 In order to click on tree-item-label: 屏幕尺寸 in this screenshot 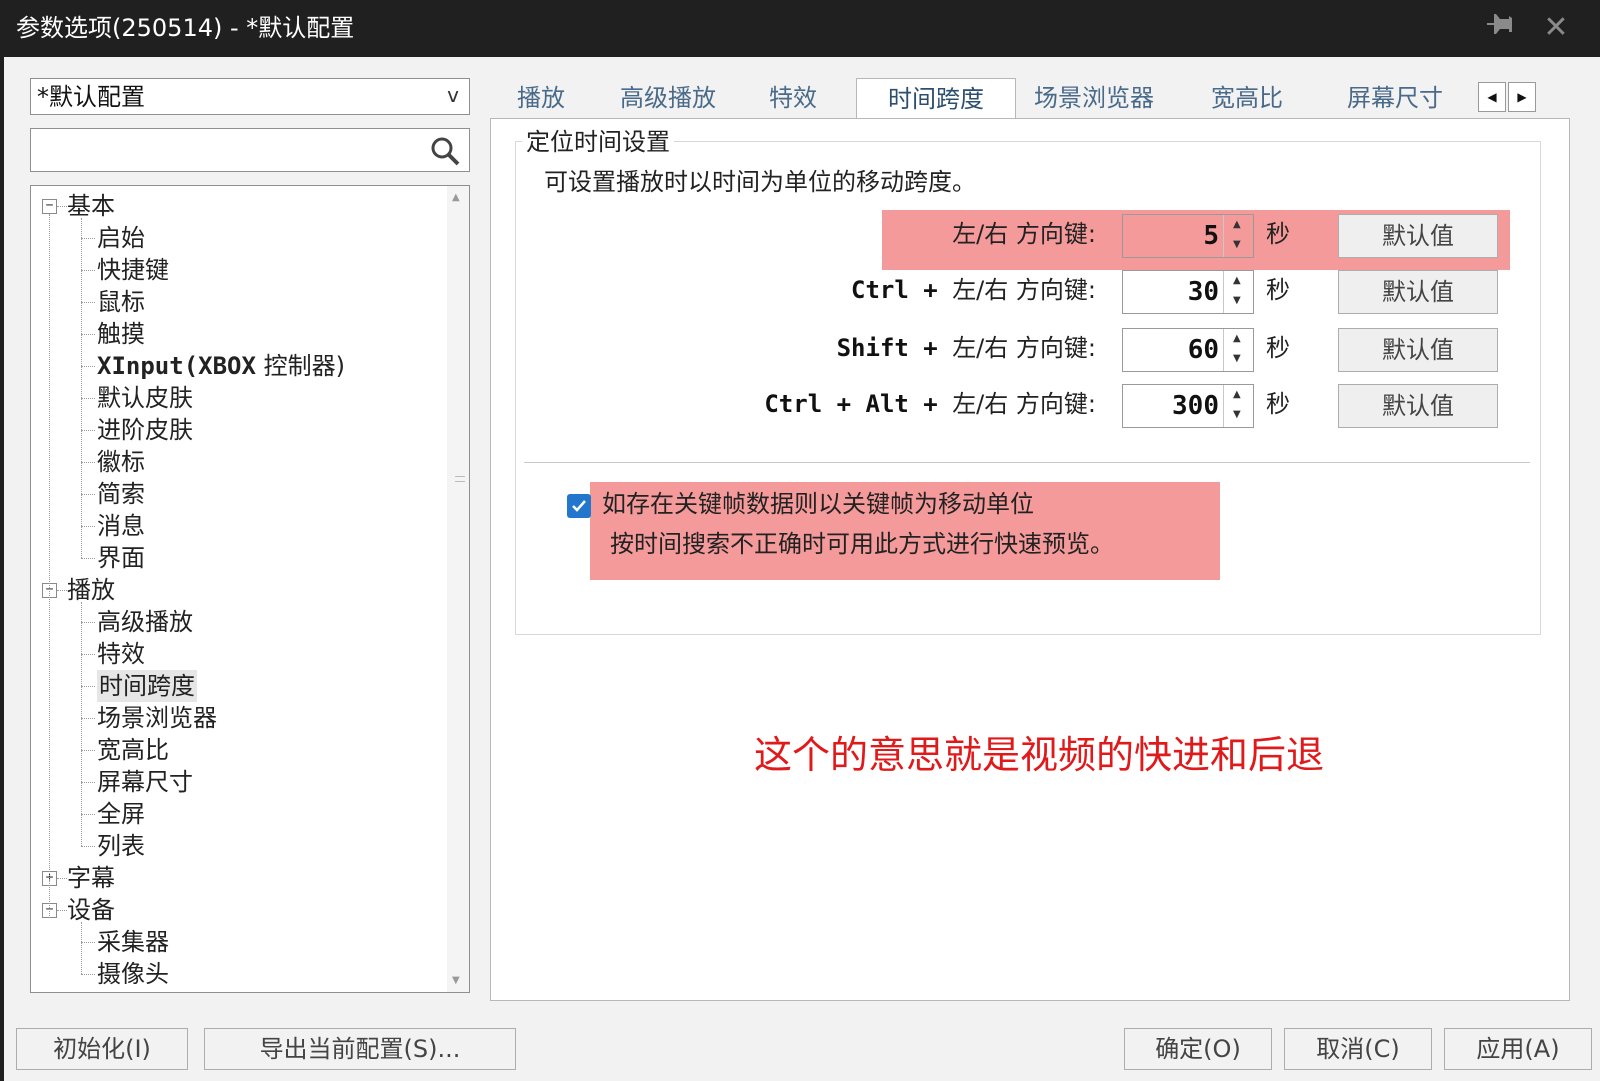, I will do `click(145, 782)`.